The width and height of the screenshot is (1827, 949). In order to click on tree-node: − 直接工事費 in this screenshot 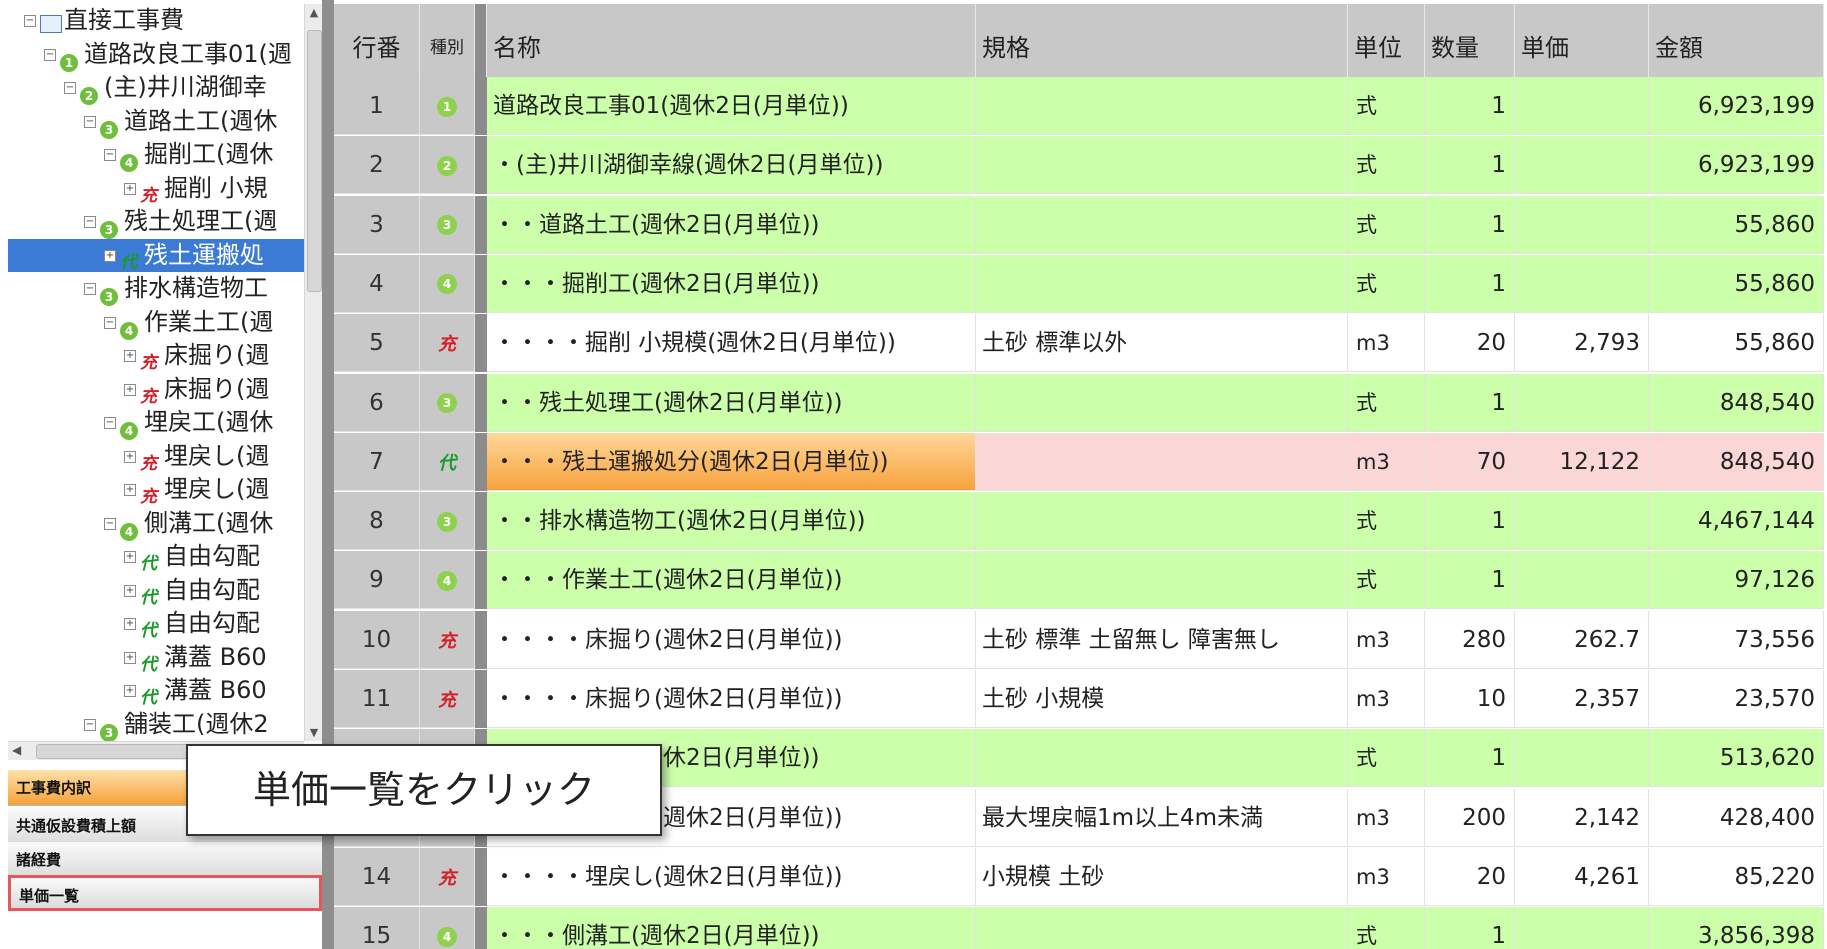, I will do `click(160, 20)`.